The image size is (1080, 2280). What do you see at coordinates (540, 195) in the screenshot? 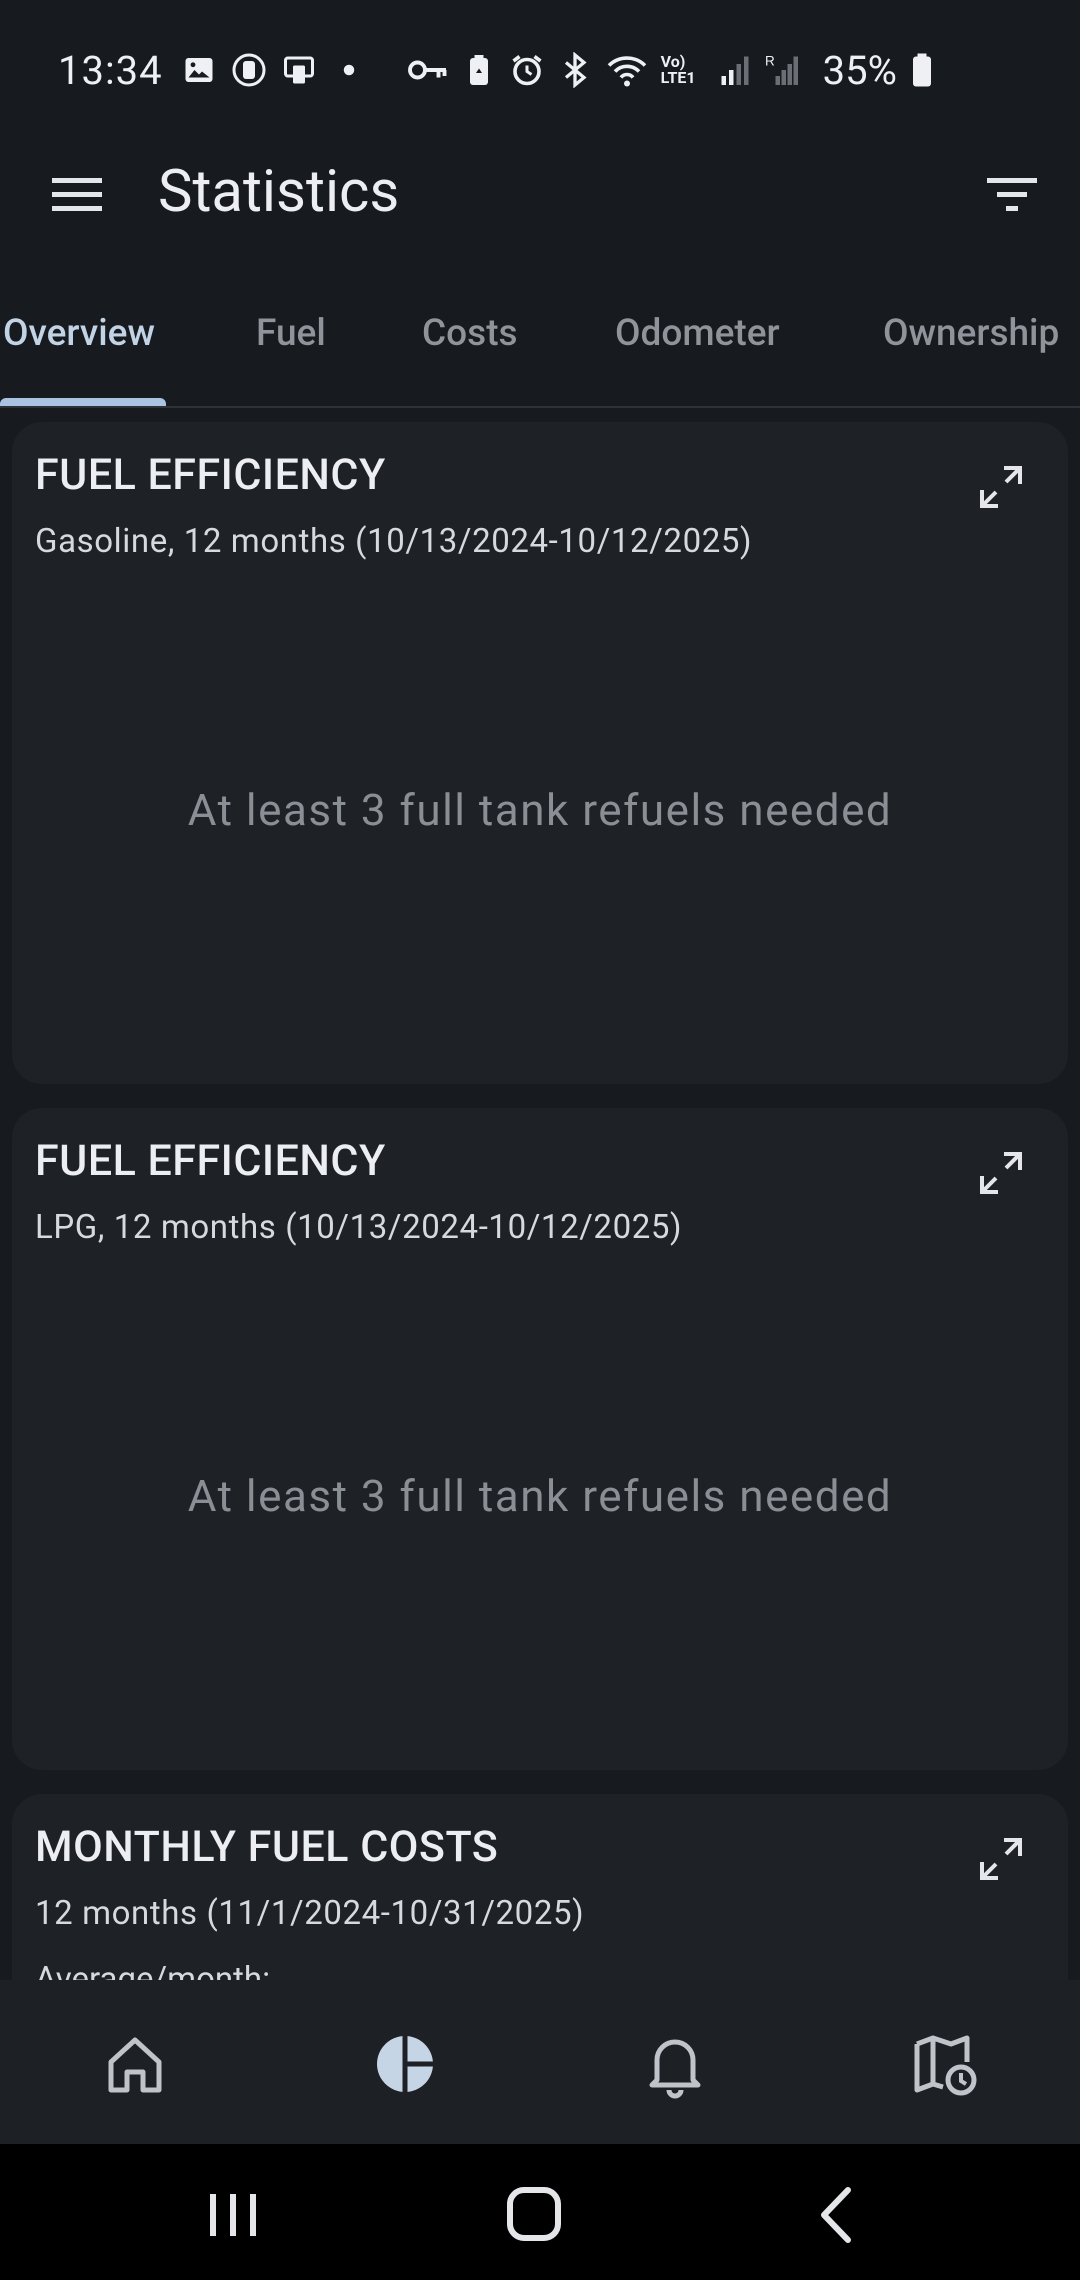
I see `app-bar: Statistics` at bounding box center [540, 195].